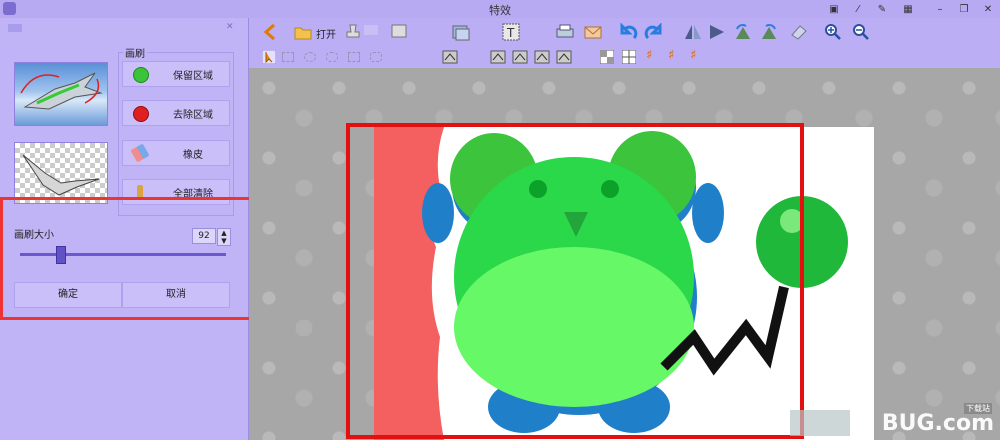 This screenshot has height=440, width=1000. What do you see at coordinates (607, 57) in the screenshot?
I see `checker-icon` at bounding box center [607, 57].